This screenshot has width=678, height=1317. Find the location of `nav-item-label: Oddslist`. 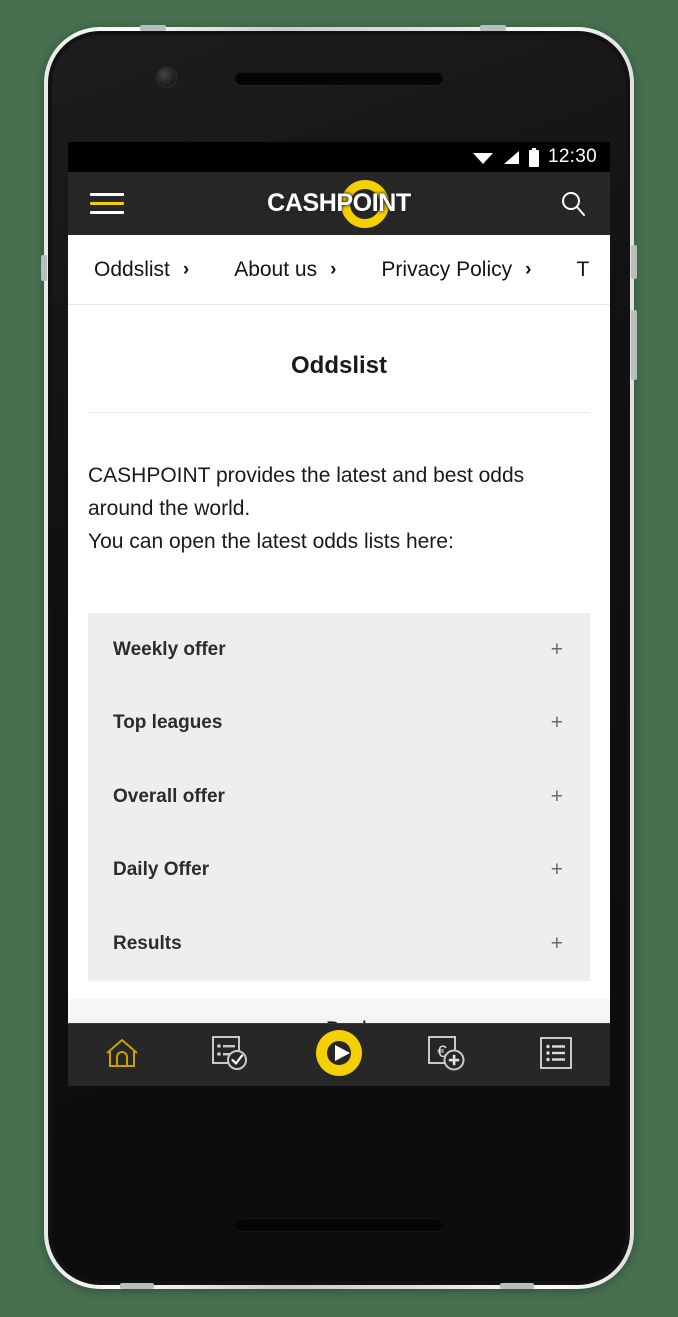

nav-item-label: Oddslist is located at coordinates (132, 269).